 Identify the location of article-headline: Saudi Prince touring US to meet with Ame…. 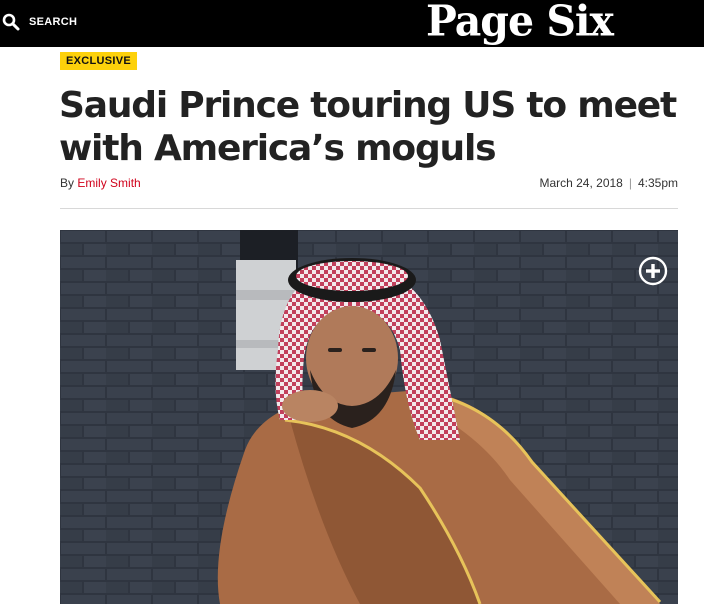
(368, 127).